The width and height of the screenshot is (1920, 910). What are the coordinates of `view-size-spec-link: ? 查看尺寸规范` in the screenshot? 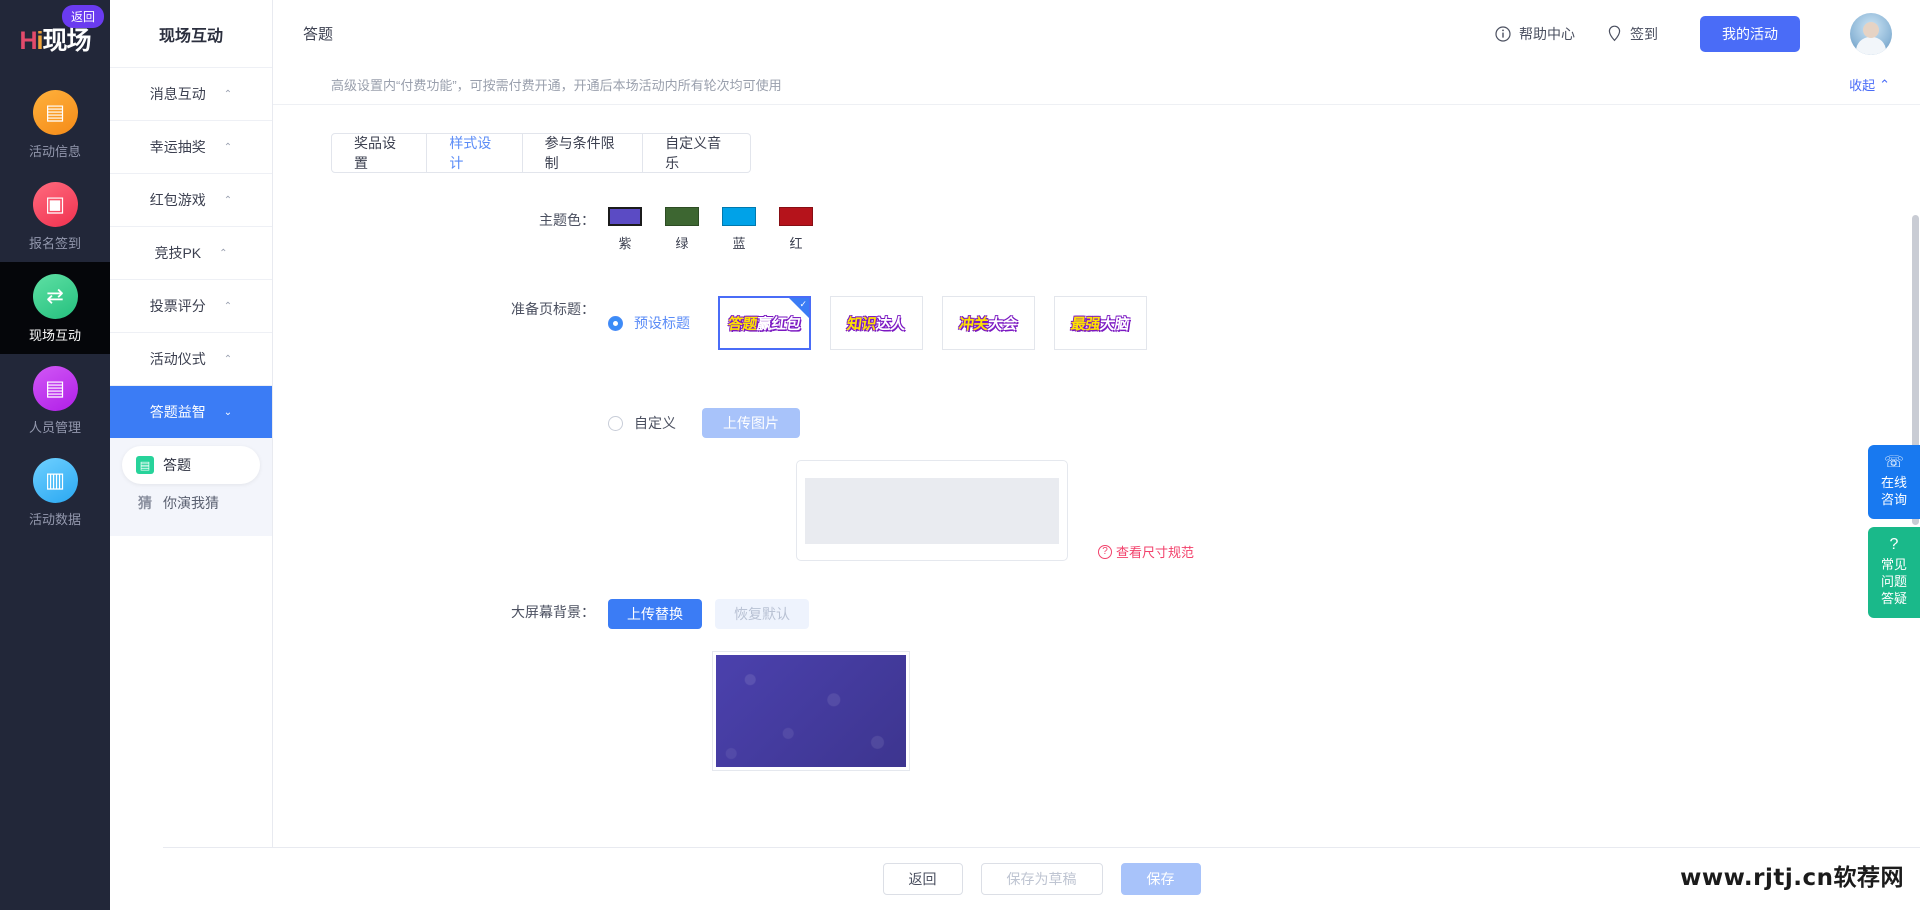 It's located at (1146, 551).